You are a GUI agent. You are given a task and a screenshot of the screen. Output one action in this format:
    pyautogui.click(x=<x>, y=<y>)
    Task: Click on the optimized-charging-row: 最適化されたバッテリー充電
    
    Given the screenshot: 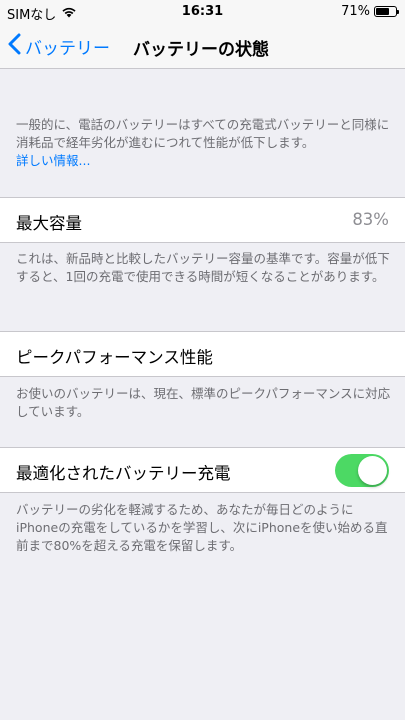 What is the action you would take?
    pyautogui.click(x=202, y=470)
    